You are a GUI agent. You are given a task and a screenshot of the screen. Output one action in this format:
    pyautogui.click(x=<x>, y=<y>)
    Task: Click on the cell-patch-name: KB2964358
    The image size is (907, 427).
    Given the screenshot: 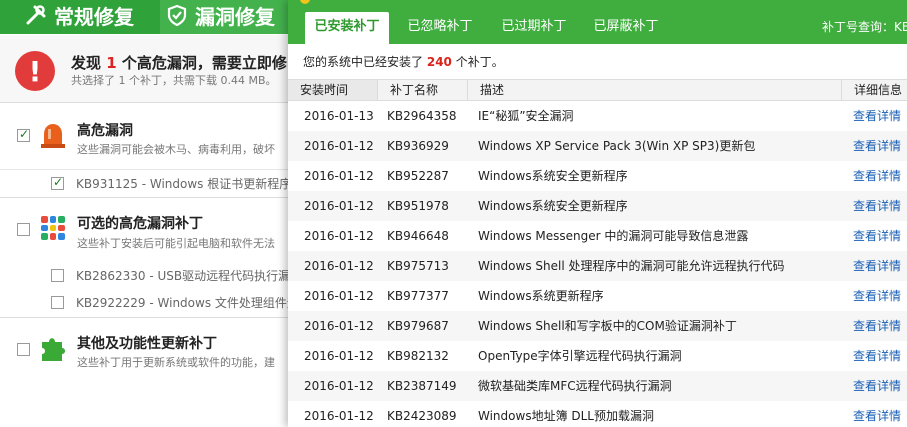 What is the action you would take?
    pyautogui.click(x=422, y=116)
    